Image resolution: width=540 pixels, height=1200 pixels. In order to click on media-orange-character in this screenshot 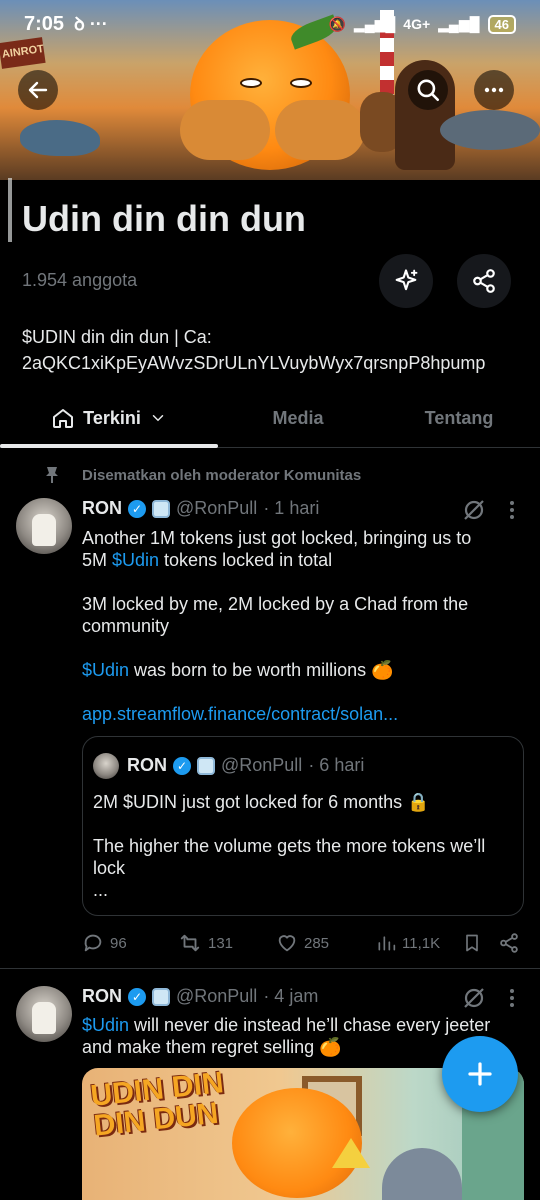, I will do `click(297, 1143)`.